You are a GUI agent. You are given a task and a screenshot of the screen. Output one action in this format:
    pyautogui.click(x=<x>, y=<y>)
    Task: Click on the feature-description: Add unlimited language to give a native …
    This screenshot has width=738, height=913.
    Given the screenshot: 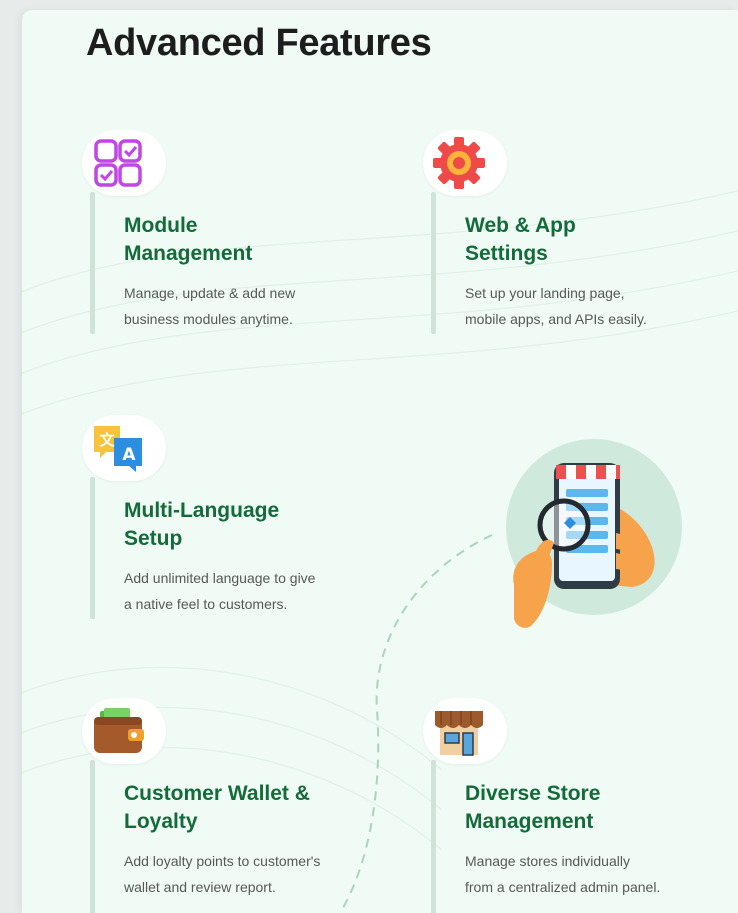 What is the action you would take?
    pyautogui.click(x=254, y=591)
    